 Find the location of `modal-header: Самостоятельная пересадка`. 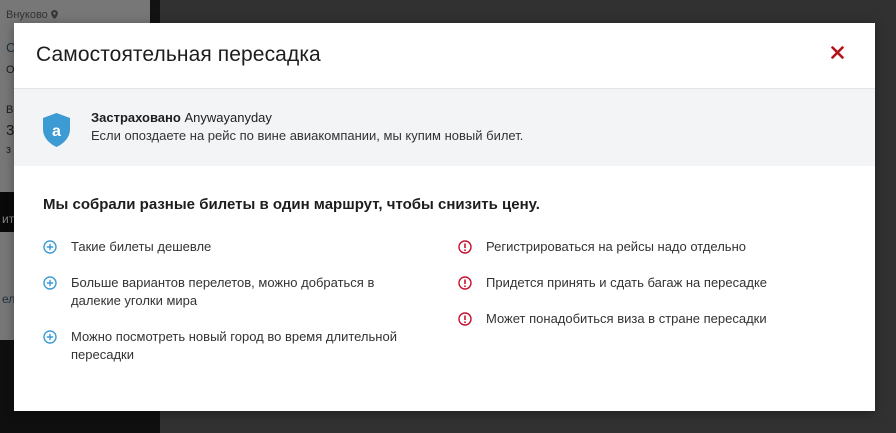

modal-header: Самостоятельная пересадка is located at coordinates (444, 56).